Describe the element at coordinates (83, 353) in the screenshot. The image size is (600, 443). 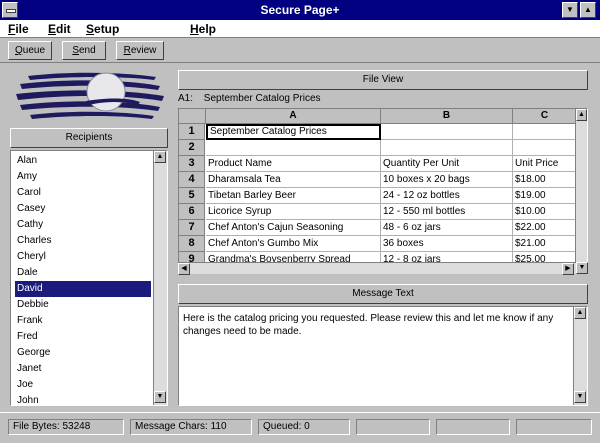
I see `recipient-item: George` at that location.